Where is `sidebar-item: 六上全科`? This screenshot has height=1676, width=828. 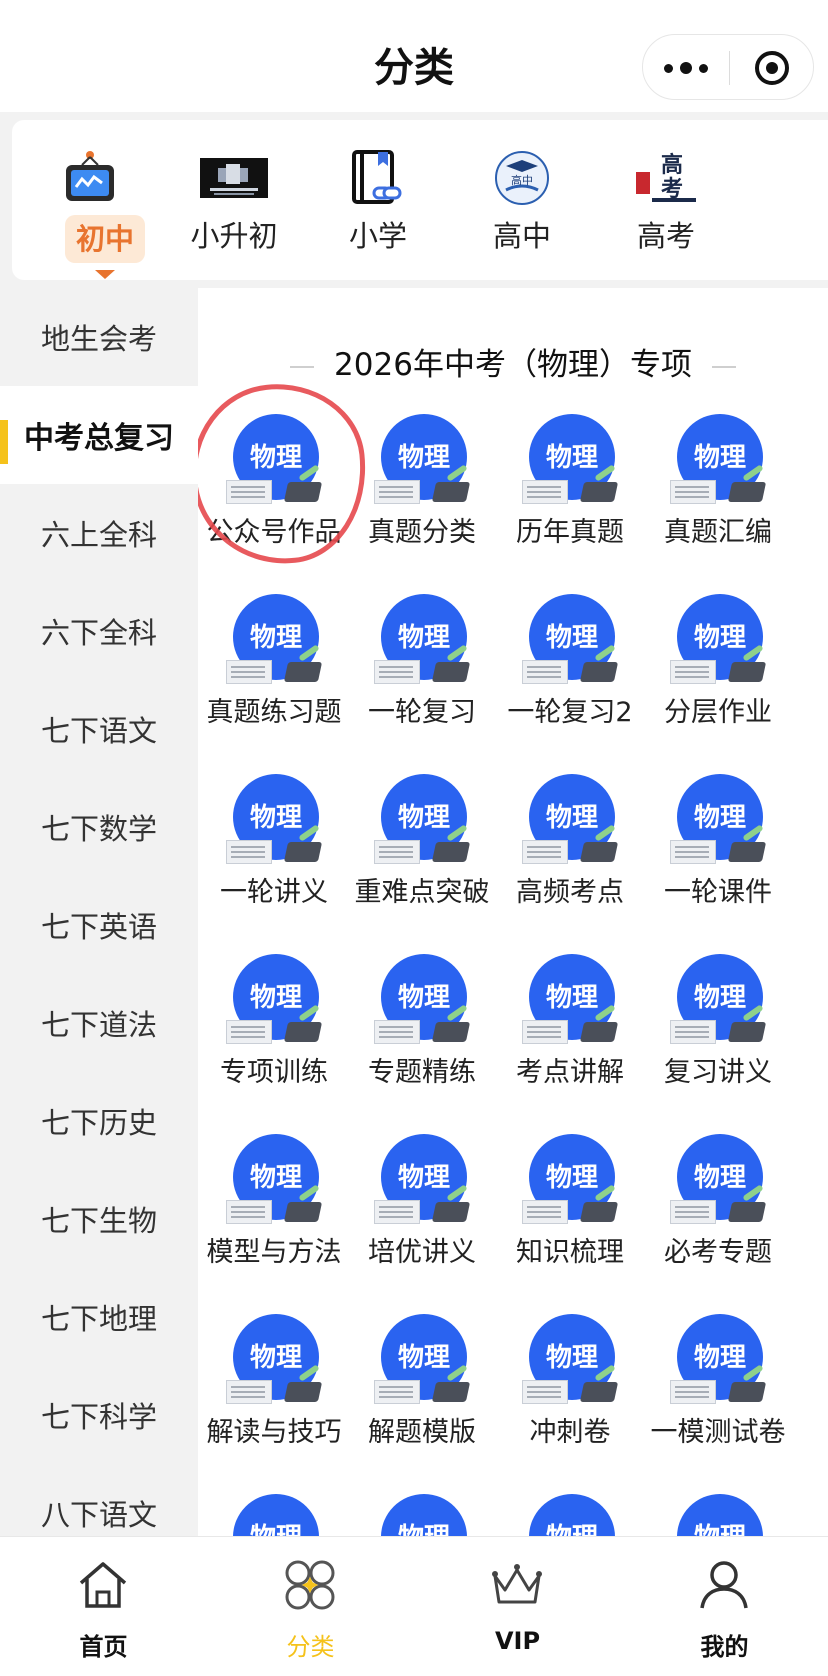 sidebar-item: 六上全科 is located at coordinates (99, 533).